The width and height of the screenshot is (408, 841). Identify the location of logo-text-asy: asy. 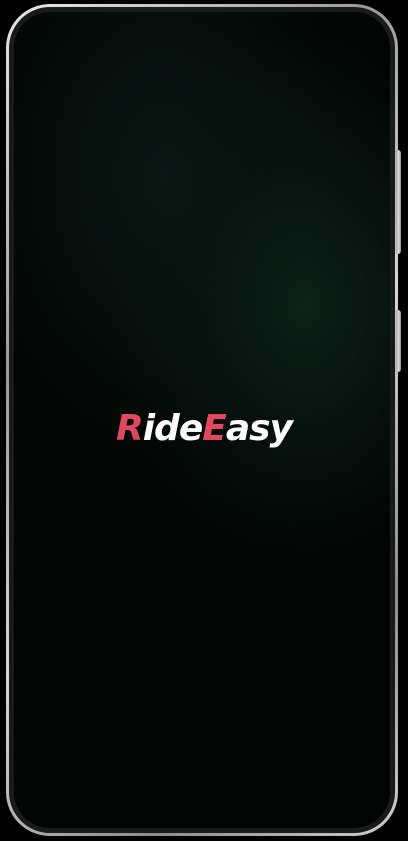
(259, 428).